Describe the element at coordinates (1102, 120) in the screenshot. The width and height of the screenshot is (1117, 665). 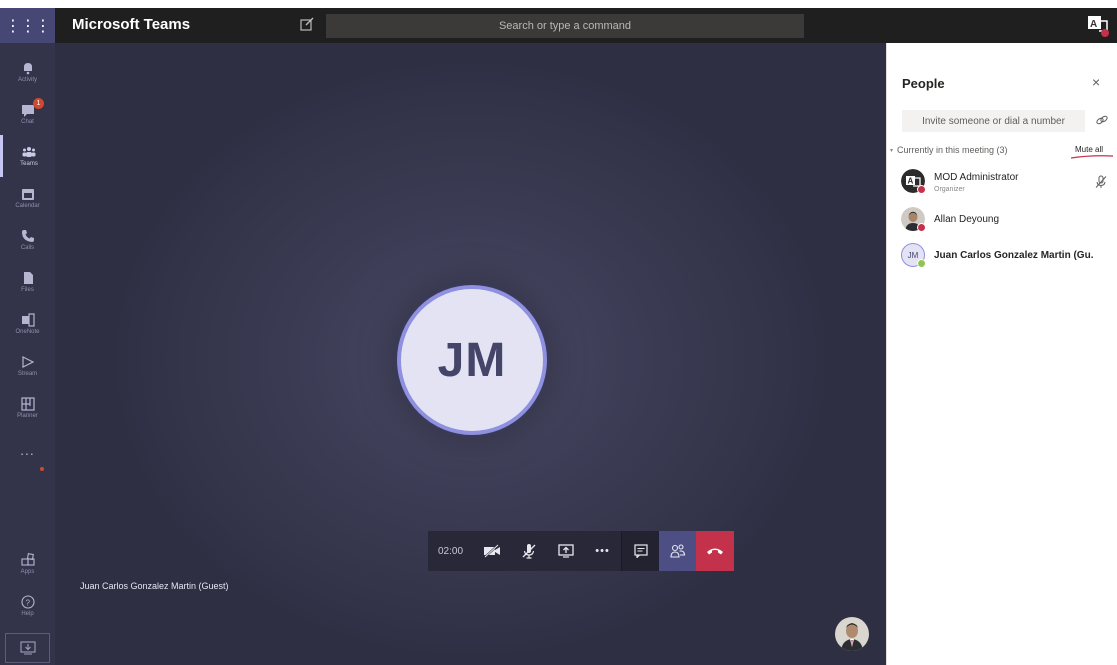
I see `link-icon` at that location.